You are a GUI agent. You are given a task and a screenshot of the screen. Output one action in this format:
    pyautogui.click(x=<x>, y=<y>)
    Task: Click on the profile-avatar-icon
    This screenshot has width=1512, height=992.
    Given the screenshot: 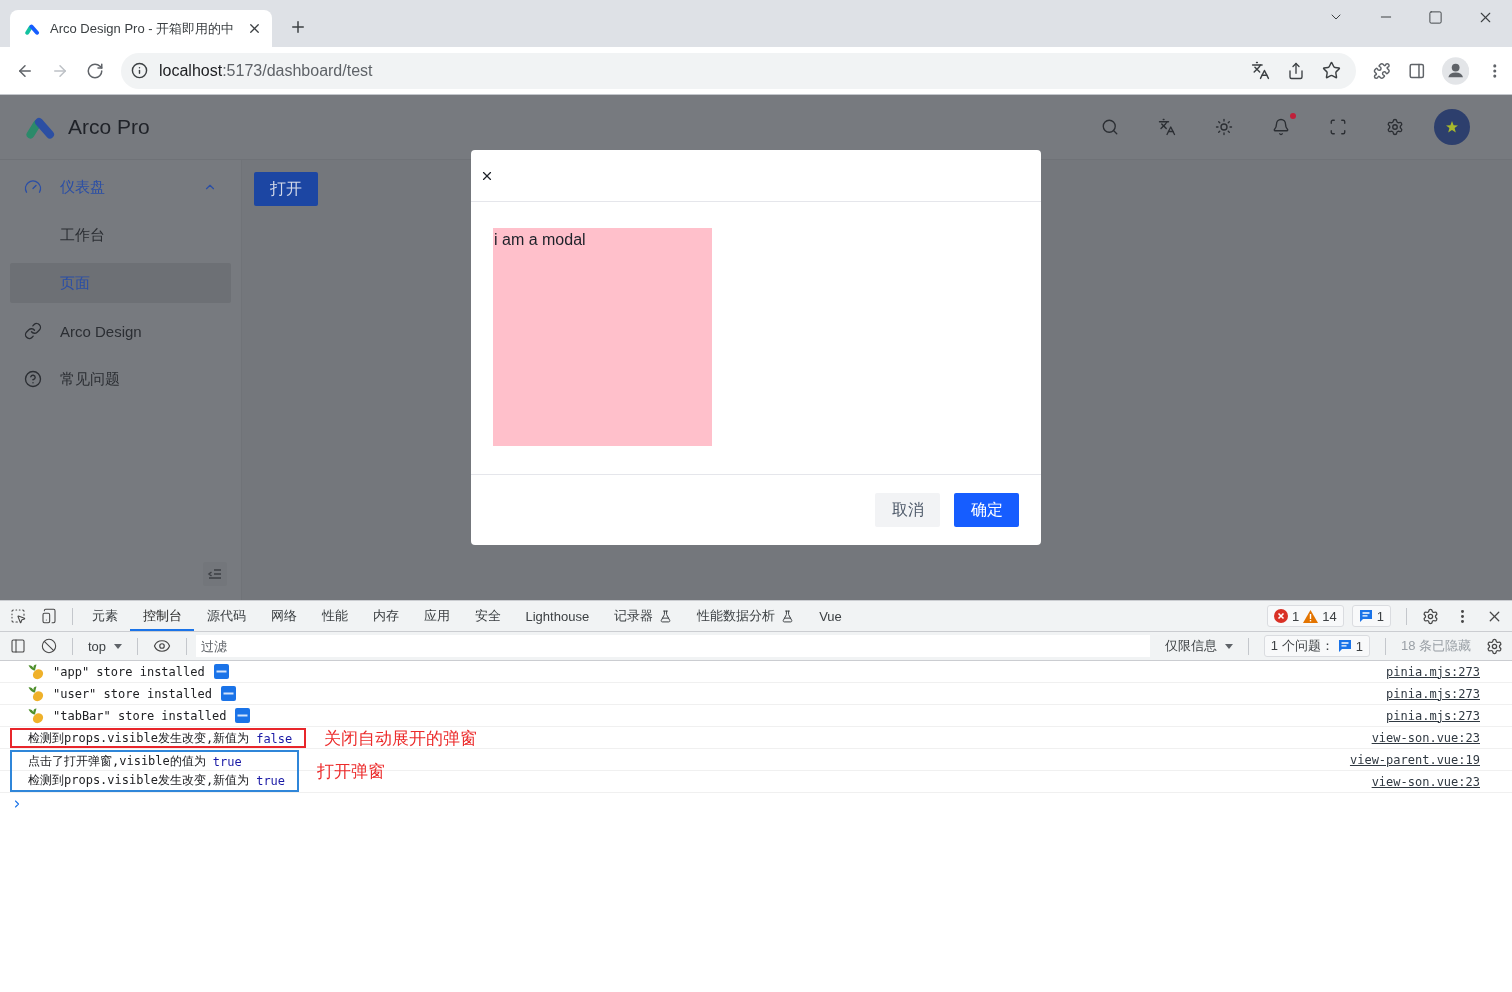 What is the action you would take?
    pyautogui.click(x=1456, y=70)
    